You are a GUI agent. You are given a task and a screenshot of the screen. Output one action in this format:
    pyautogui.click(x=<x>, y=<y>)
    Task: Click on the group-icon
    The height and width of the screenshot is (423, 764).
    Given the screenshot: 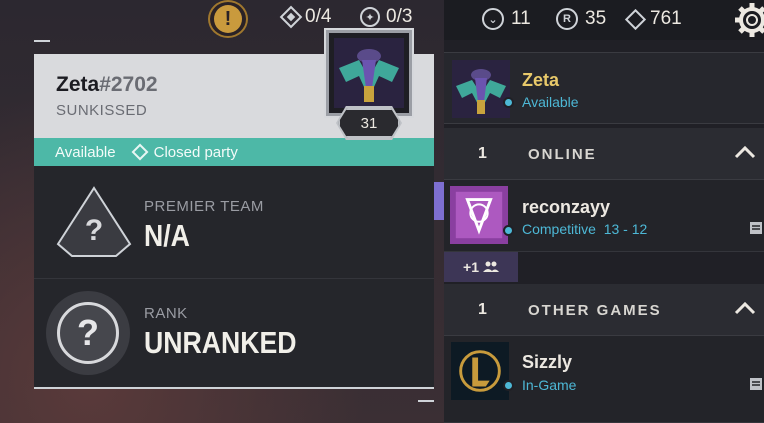 What is the action you would take?
    pyautogui.click(x=490, y=266)
    